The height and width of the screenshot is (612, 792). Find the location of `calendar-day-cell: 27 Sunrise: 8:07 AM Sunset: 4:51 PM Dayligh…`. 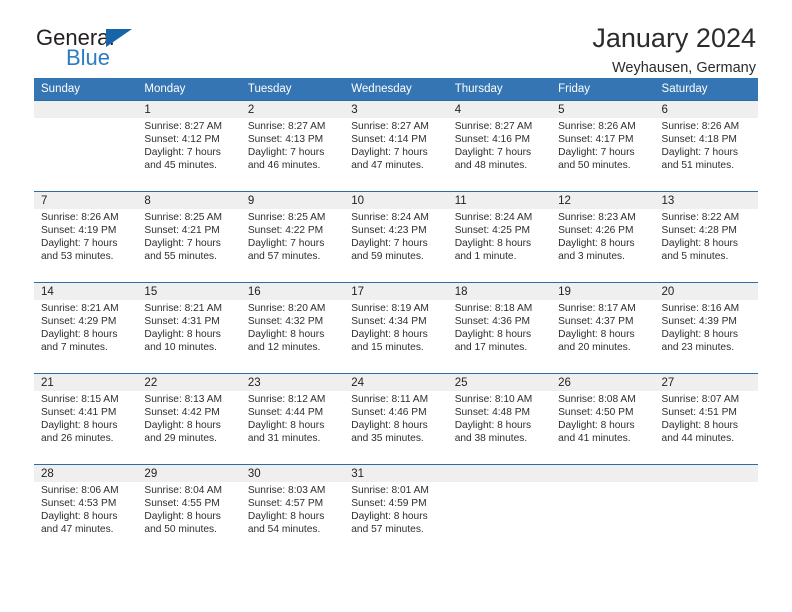

calendar-day-cell: 27 Sunrise: 8:07 AM Sunset: 4:51 PM Dayligh… is located at coordinates (706, 419).